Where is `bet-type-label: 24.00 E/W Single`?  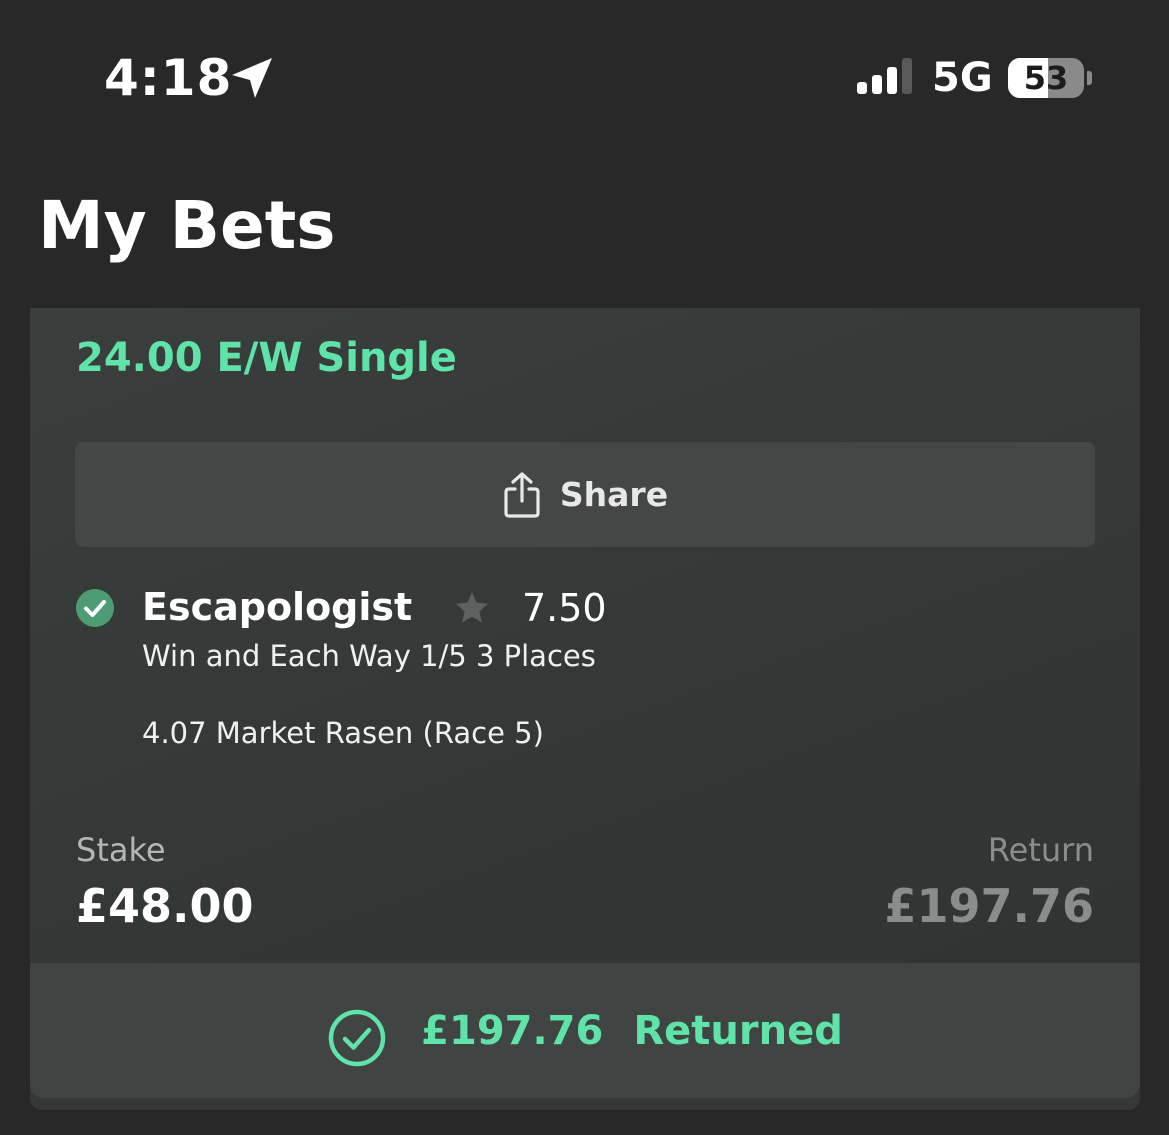 bet-type-label: 24.00 E/W Single is located at coordinates (266, 358).